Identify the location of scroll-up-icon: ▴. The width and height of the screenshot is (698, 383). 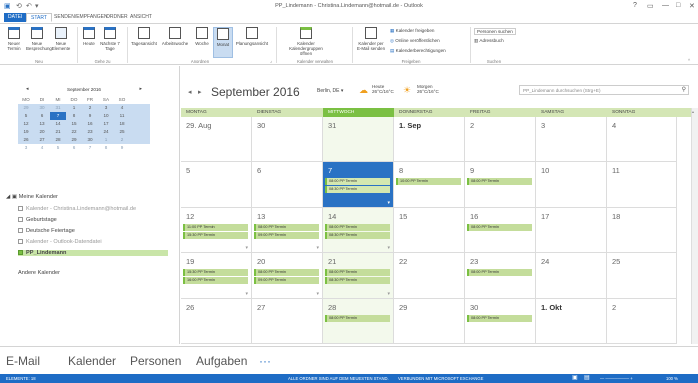
(693, 111).